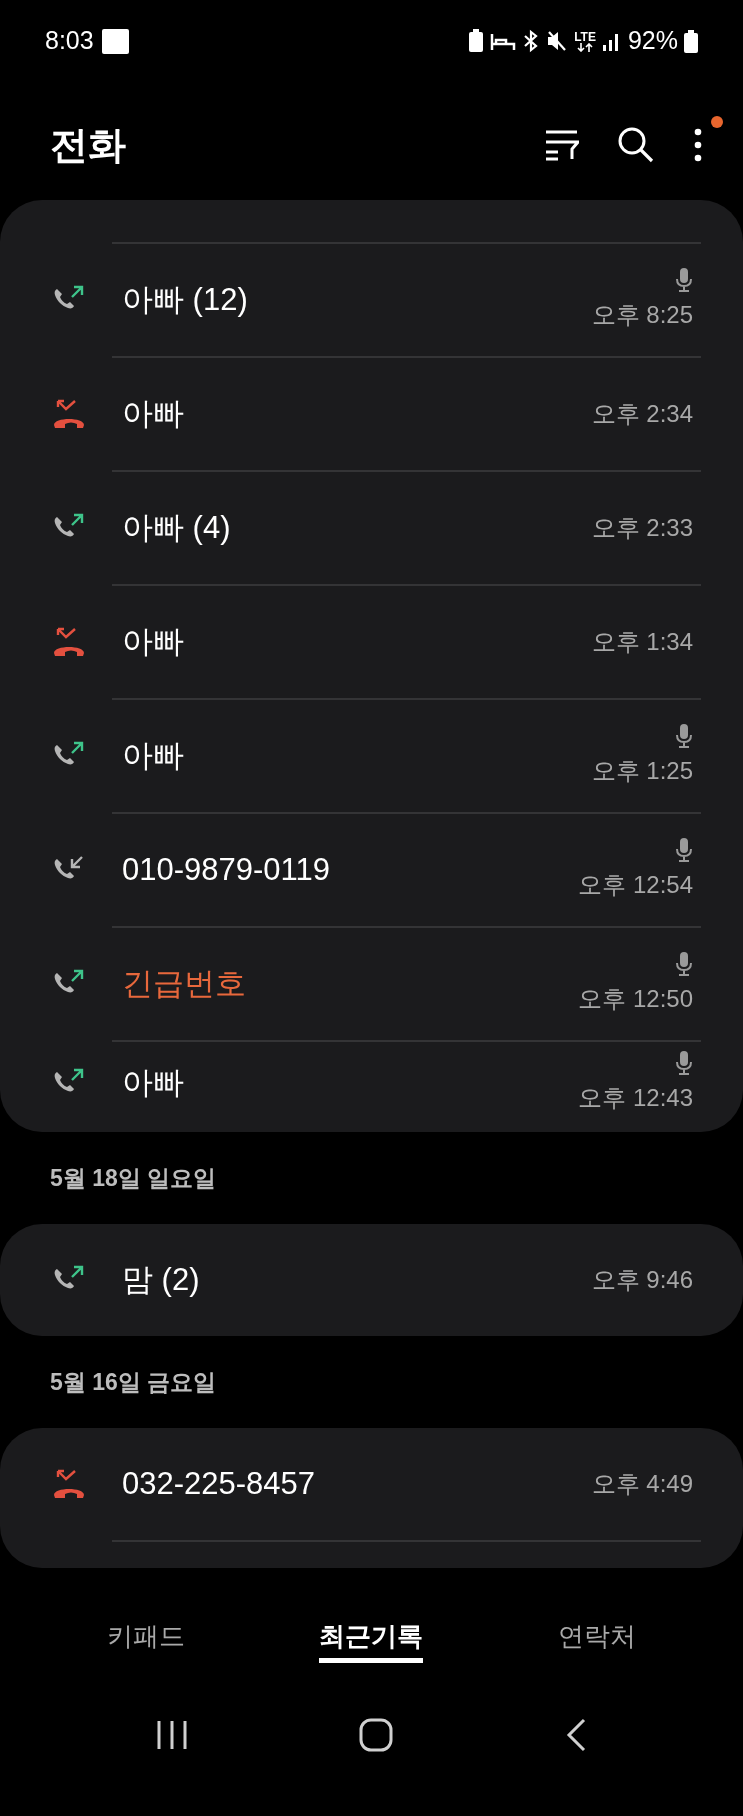 This screenshot has width=743, height=1816. Describe the element at coordinates (69, 41) in the screenshot. I see `status-time: 8:03` at that location.